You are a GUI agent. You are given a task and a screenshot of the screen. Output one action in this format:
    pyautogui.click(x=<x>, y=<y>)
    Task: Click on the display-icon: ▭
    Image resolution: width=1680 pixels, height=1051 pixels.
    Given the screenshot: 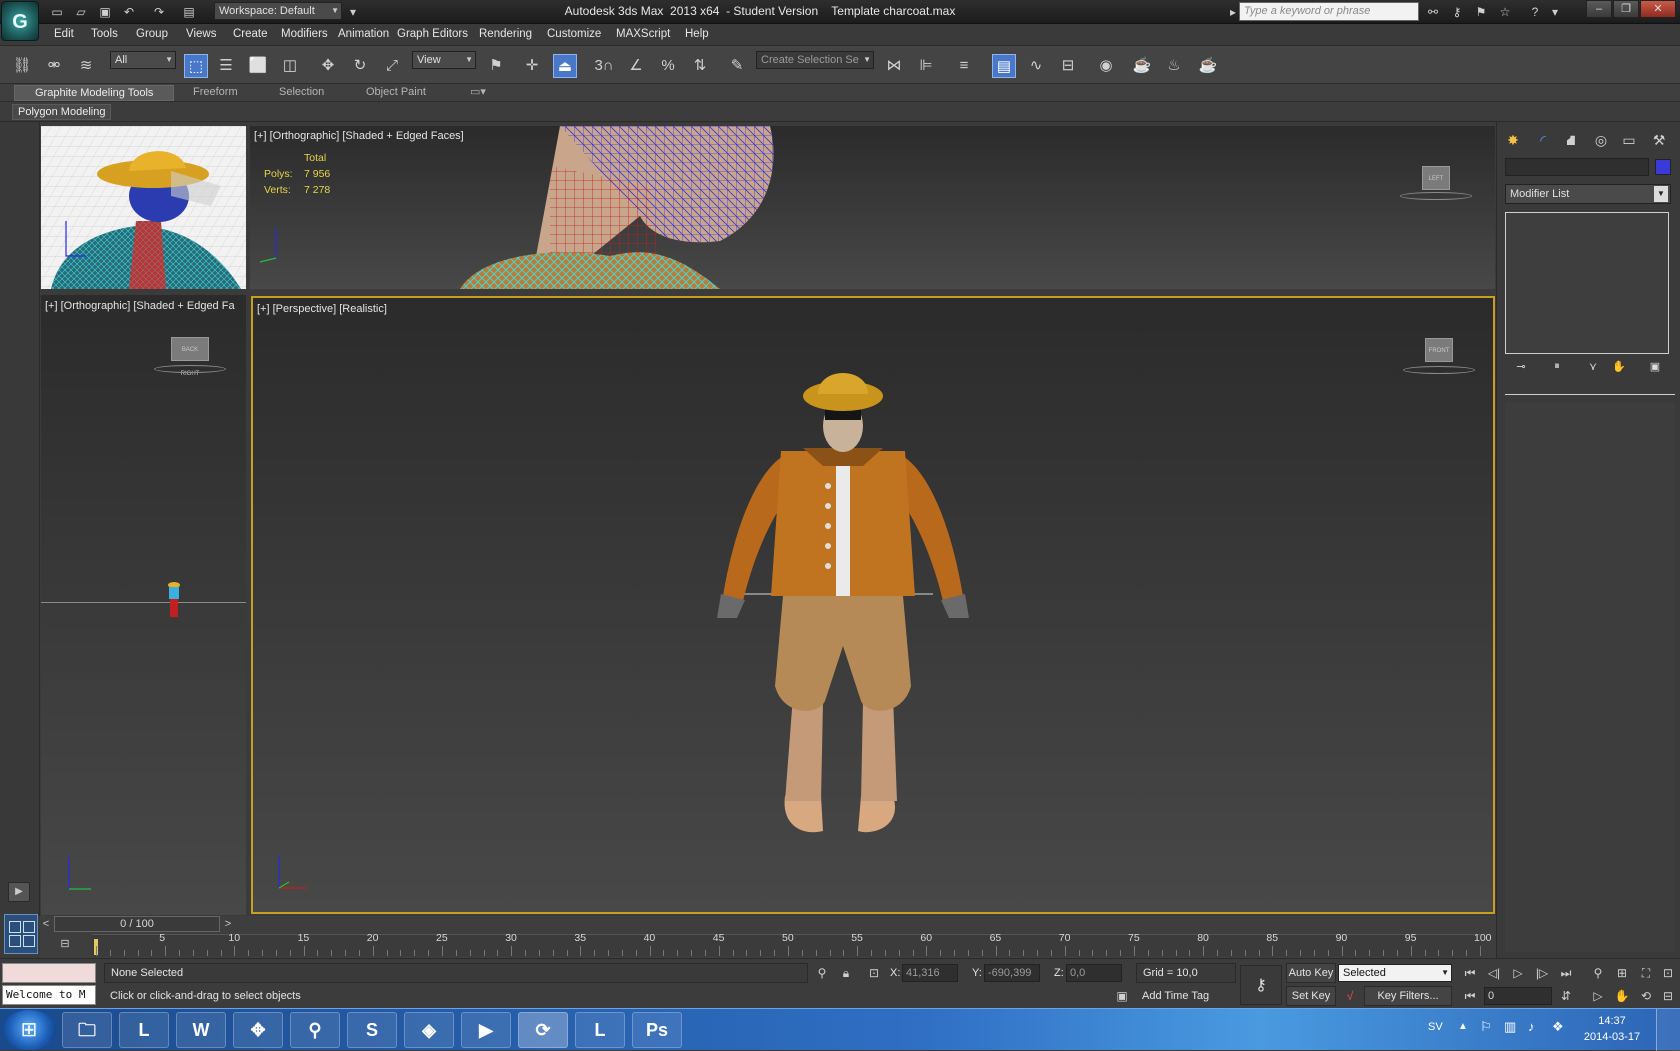 What is the action you would take?
    pyautogui.click(x=1629, y=140)
    